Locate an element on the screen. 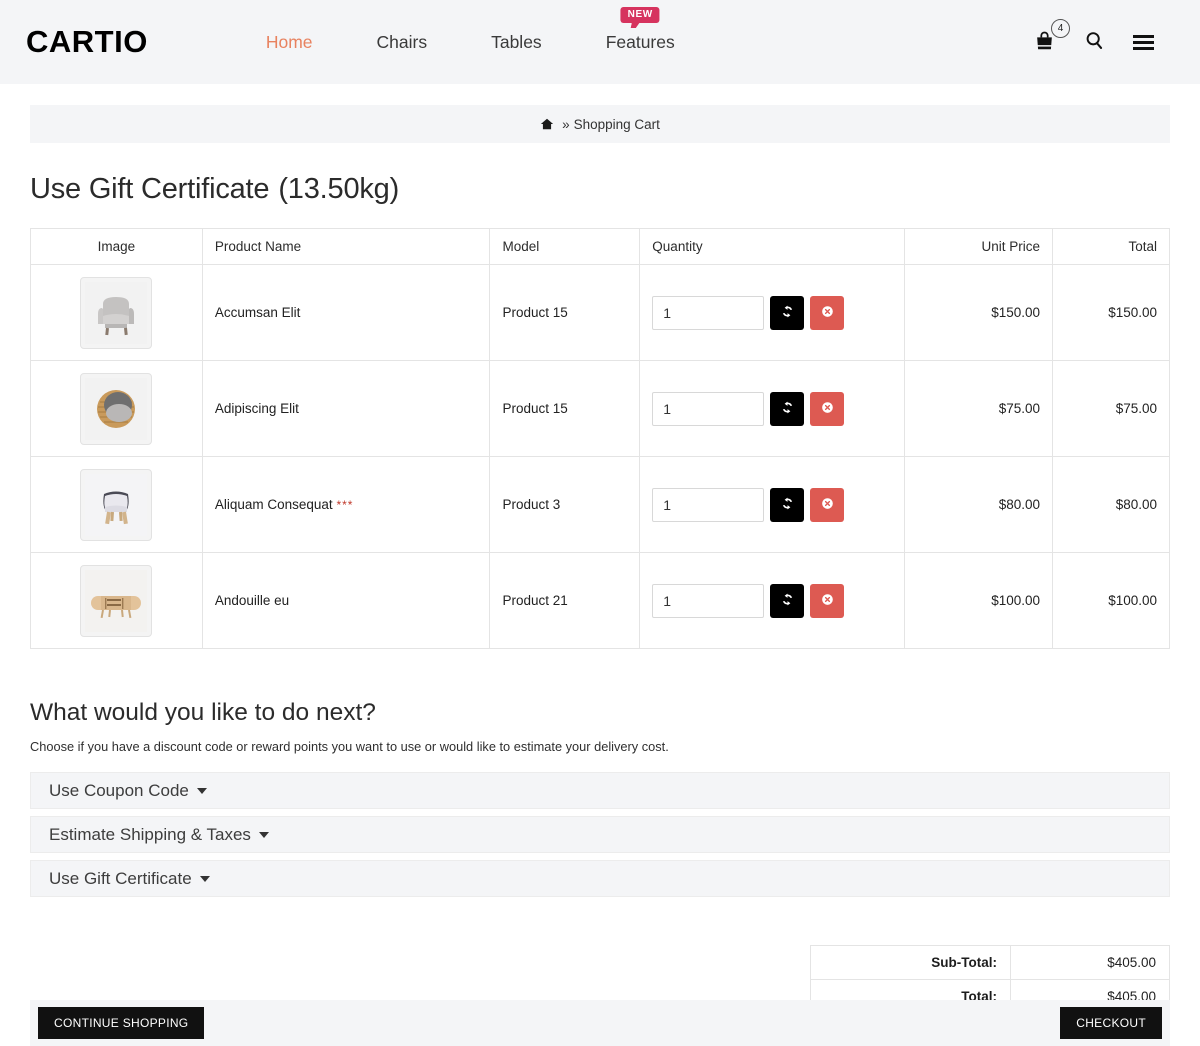  white-tub-chair-thumbnail is located at coordinates (116, 504).